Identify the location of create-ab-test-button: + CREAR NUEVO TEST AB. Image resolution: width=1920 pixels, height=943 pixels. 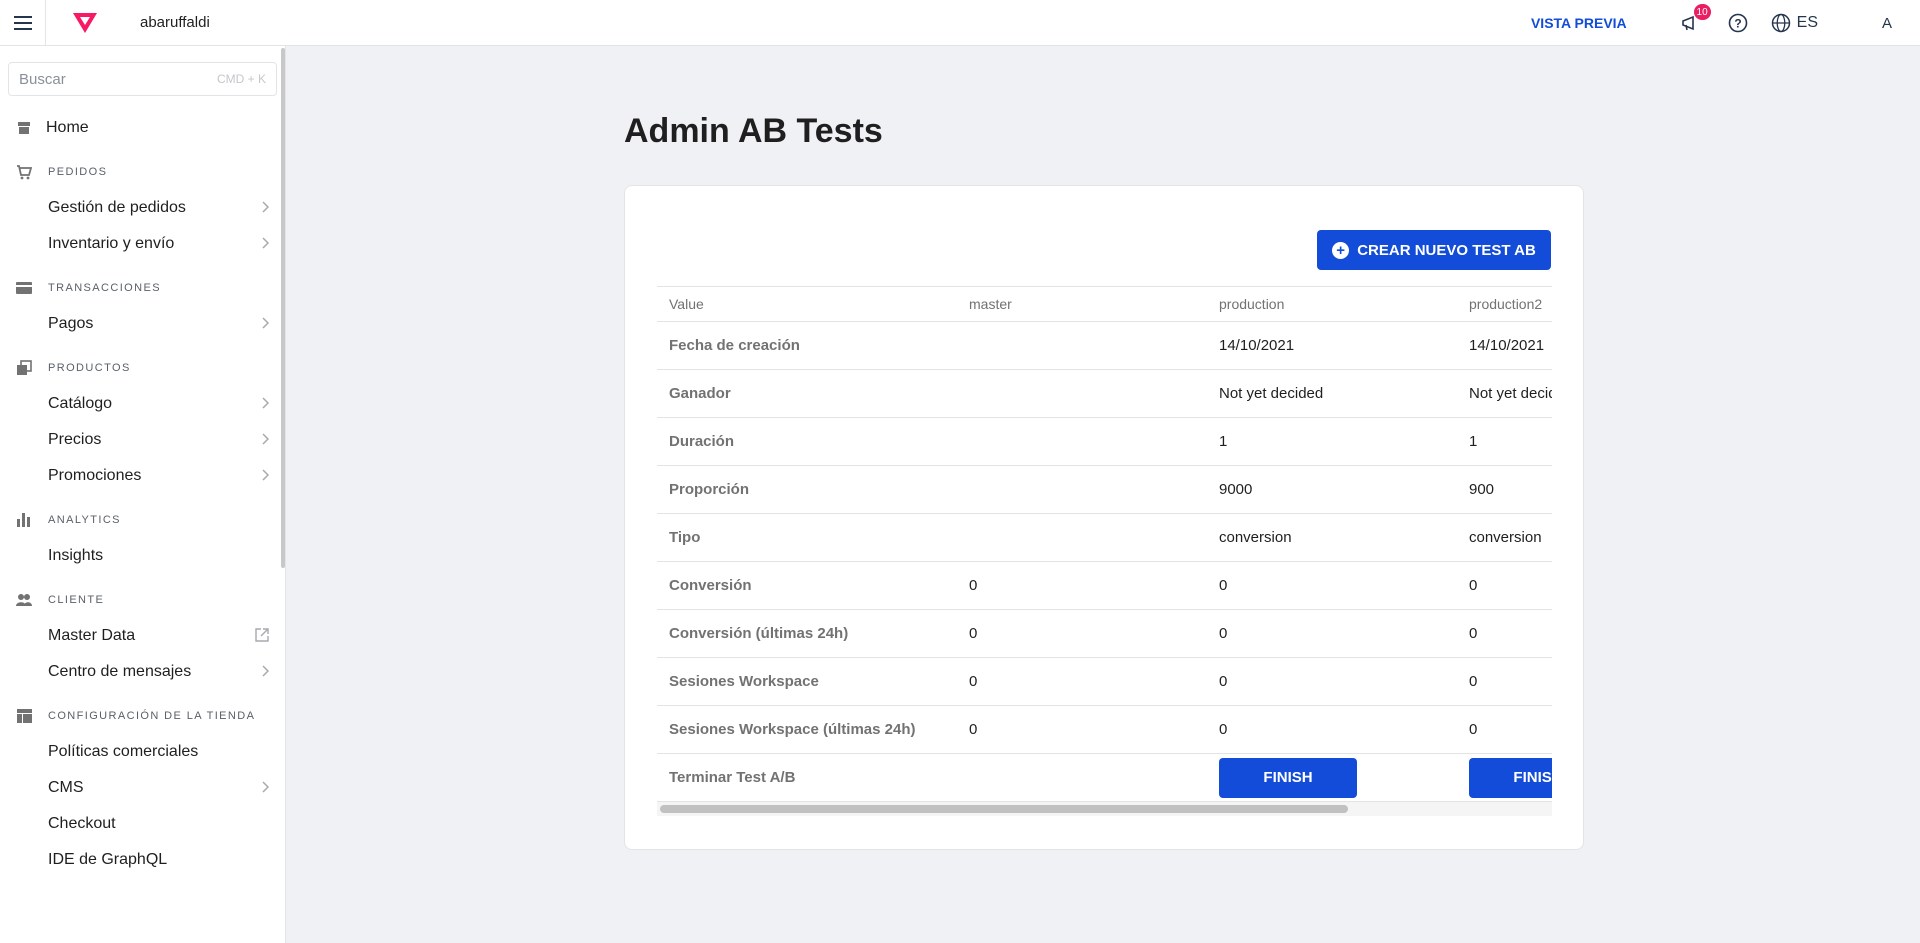
(1434, 250).